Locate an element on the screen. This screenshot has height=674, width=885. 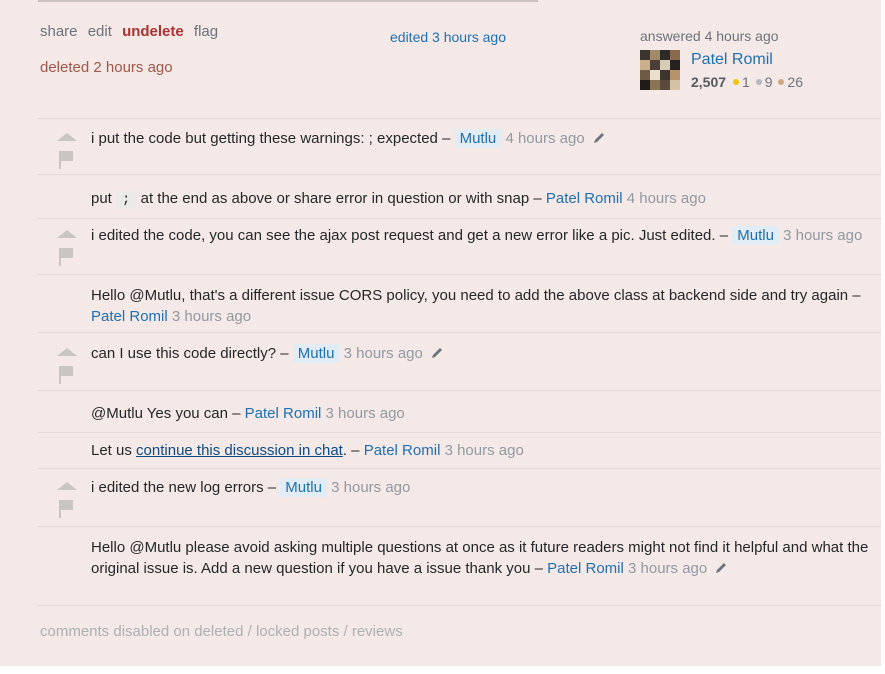
comment-text: Let us is located at coordinates (111, 450).